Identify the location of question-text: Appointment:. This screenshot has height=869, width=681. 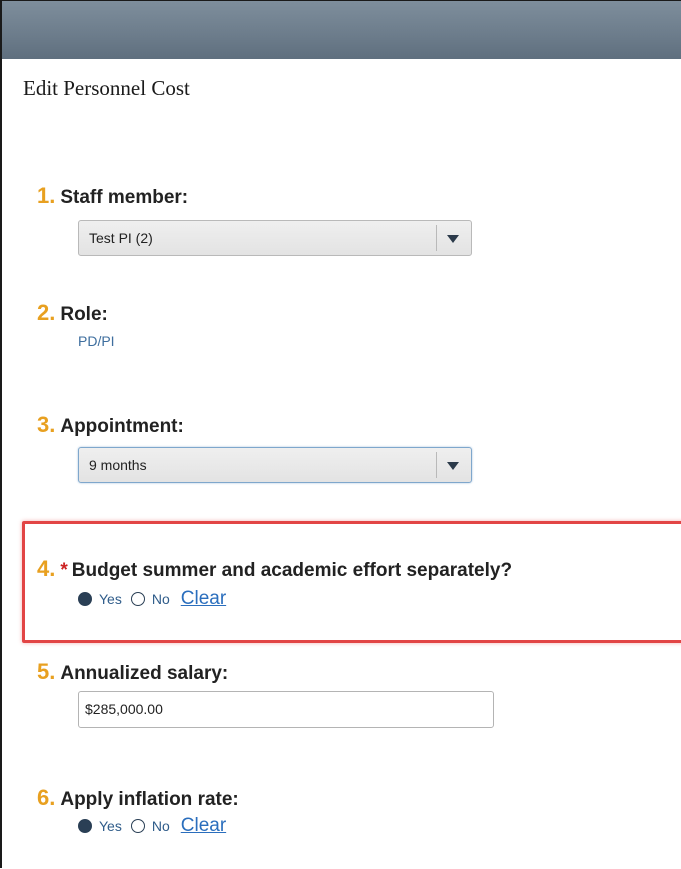
(122, 426).